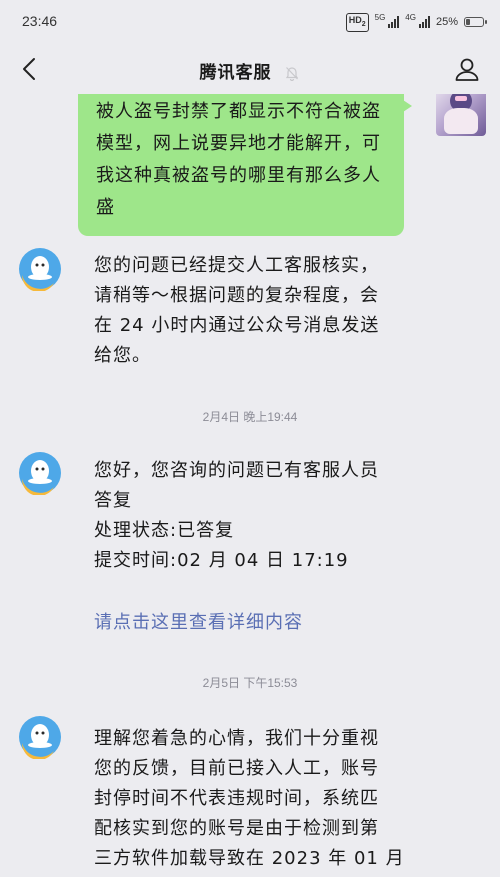 Image resolution: width=500 pixels, height=877 pixels. I want to click on message-line: 封停时间不代表违规时间，系统匹, so click(236, 798).